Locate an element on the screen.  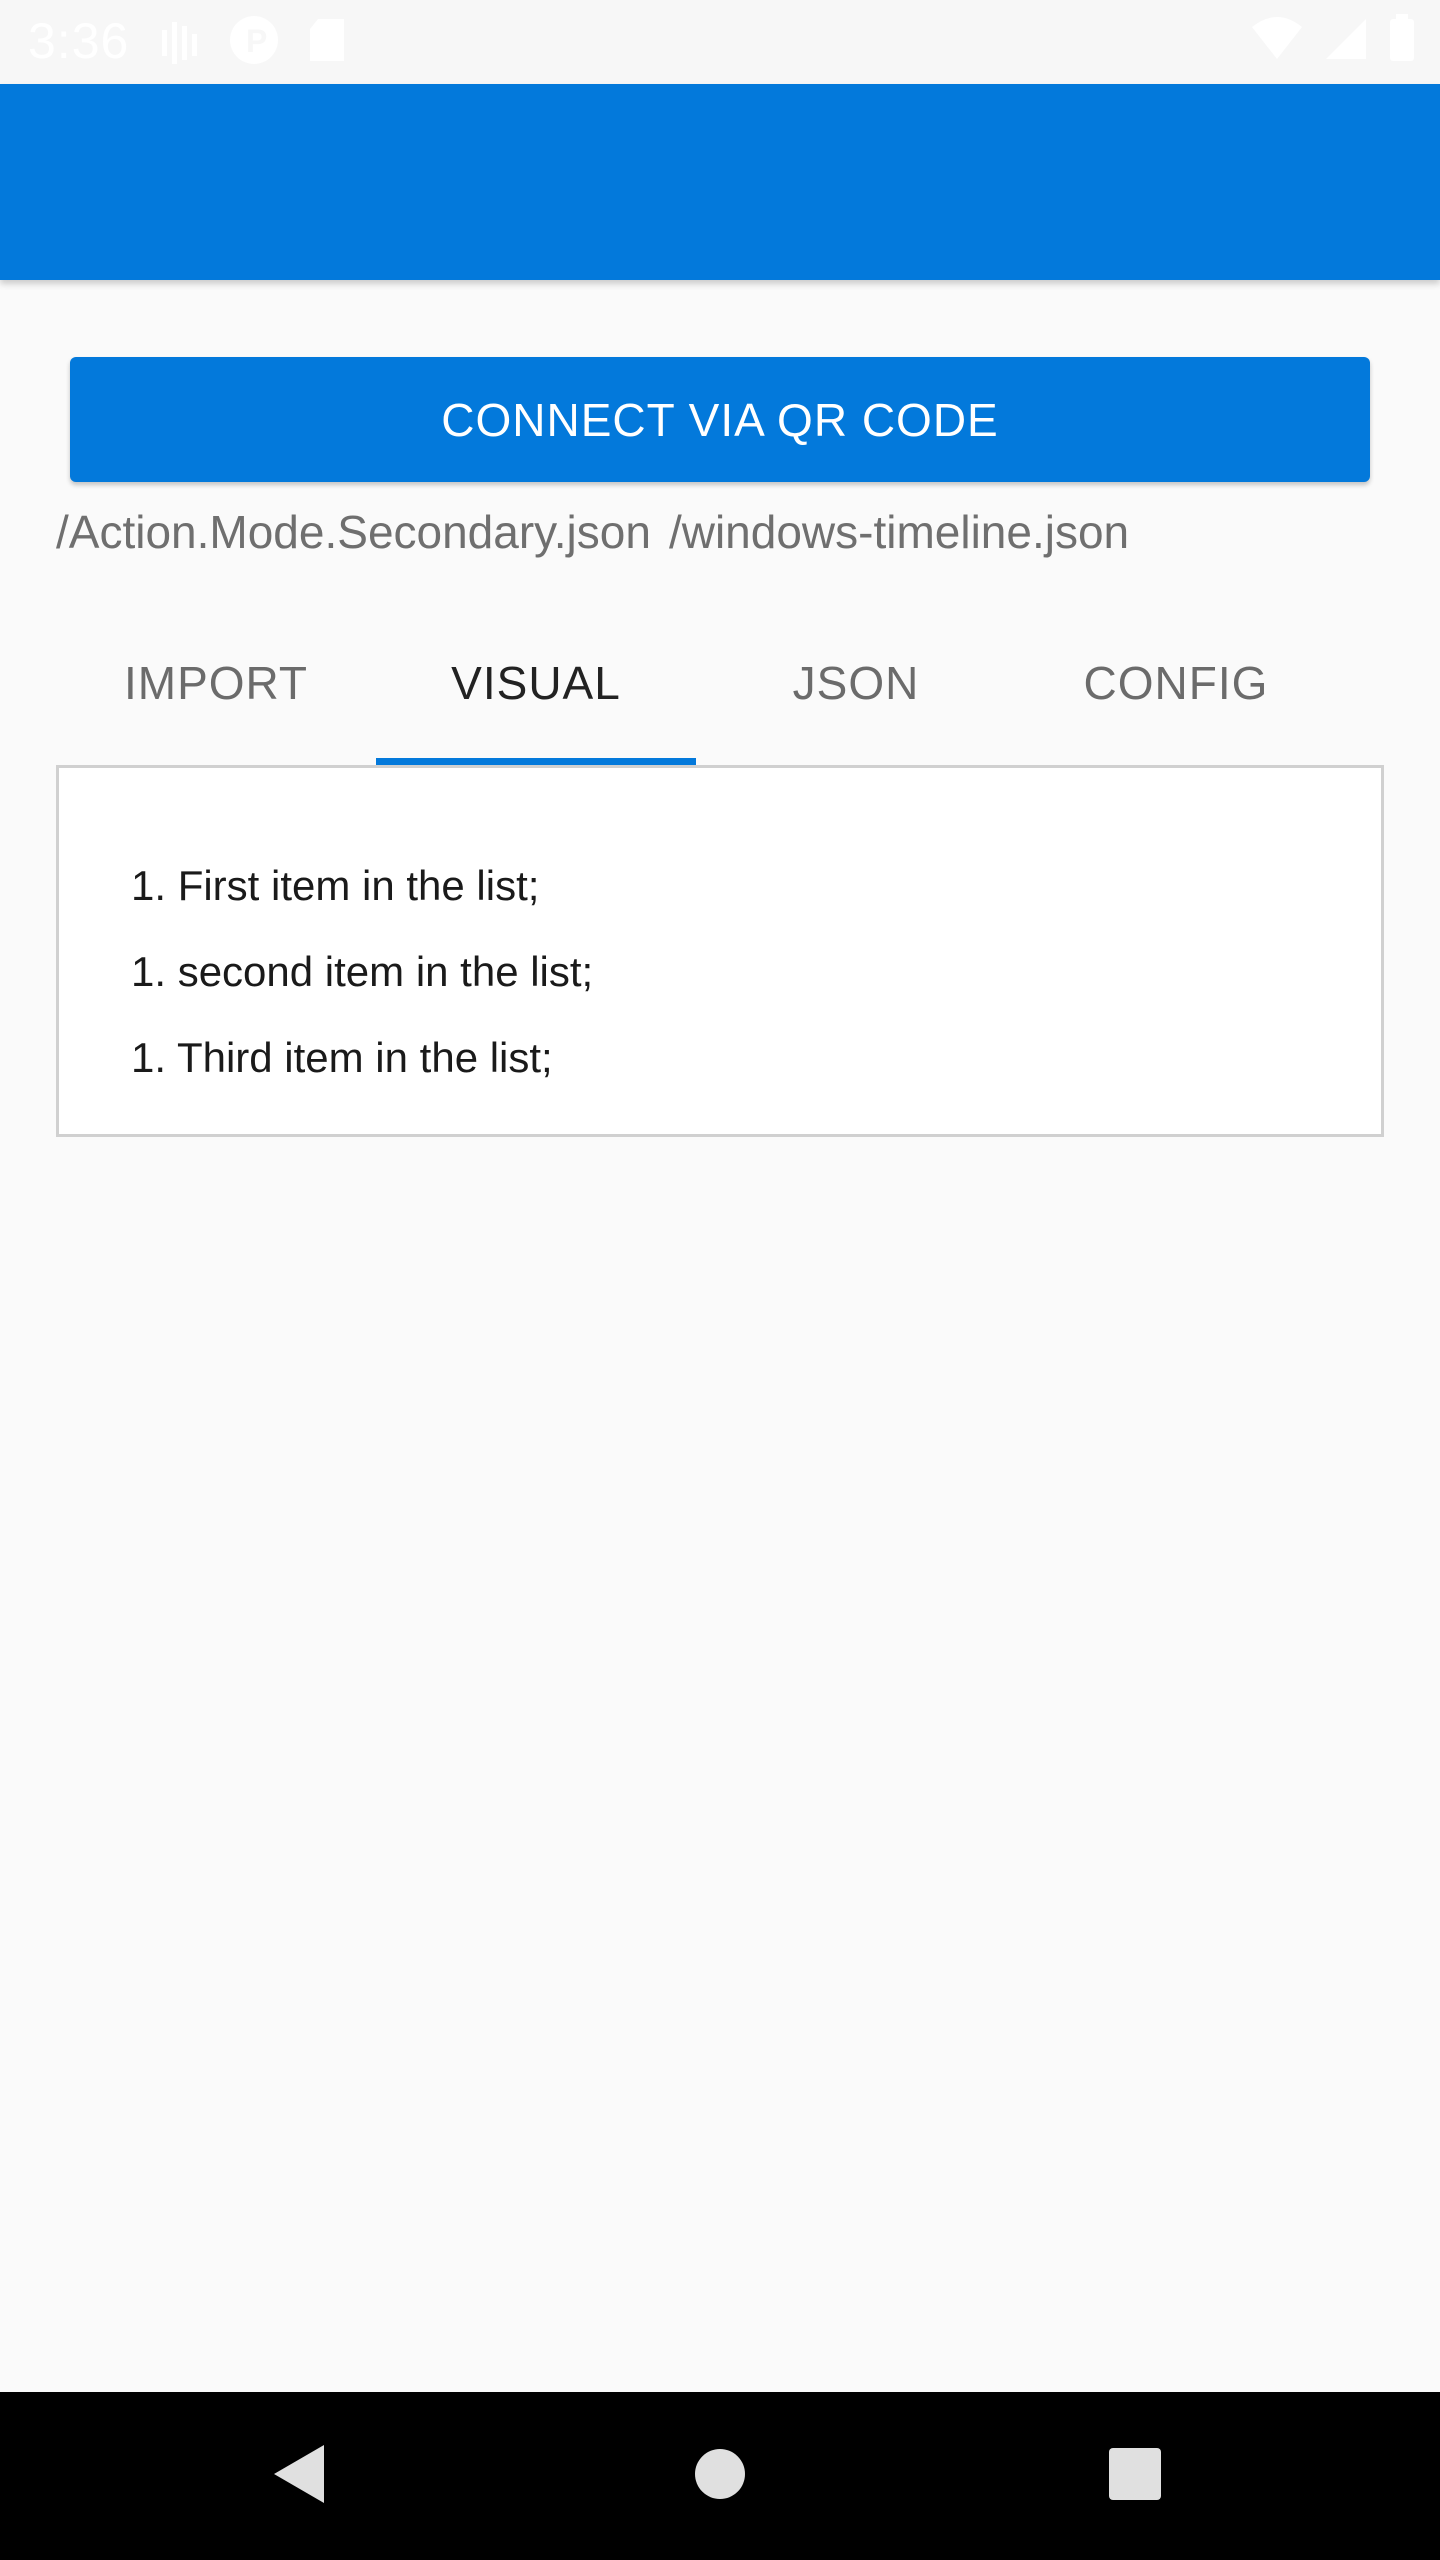
wifi-icon is located at coordinates (1277, 40).